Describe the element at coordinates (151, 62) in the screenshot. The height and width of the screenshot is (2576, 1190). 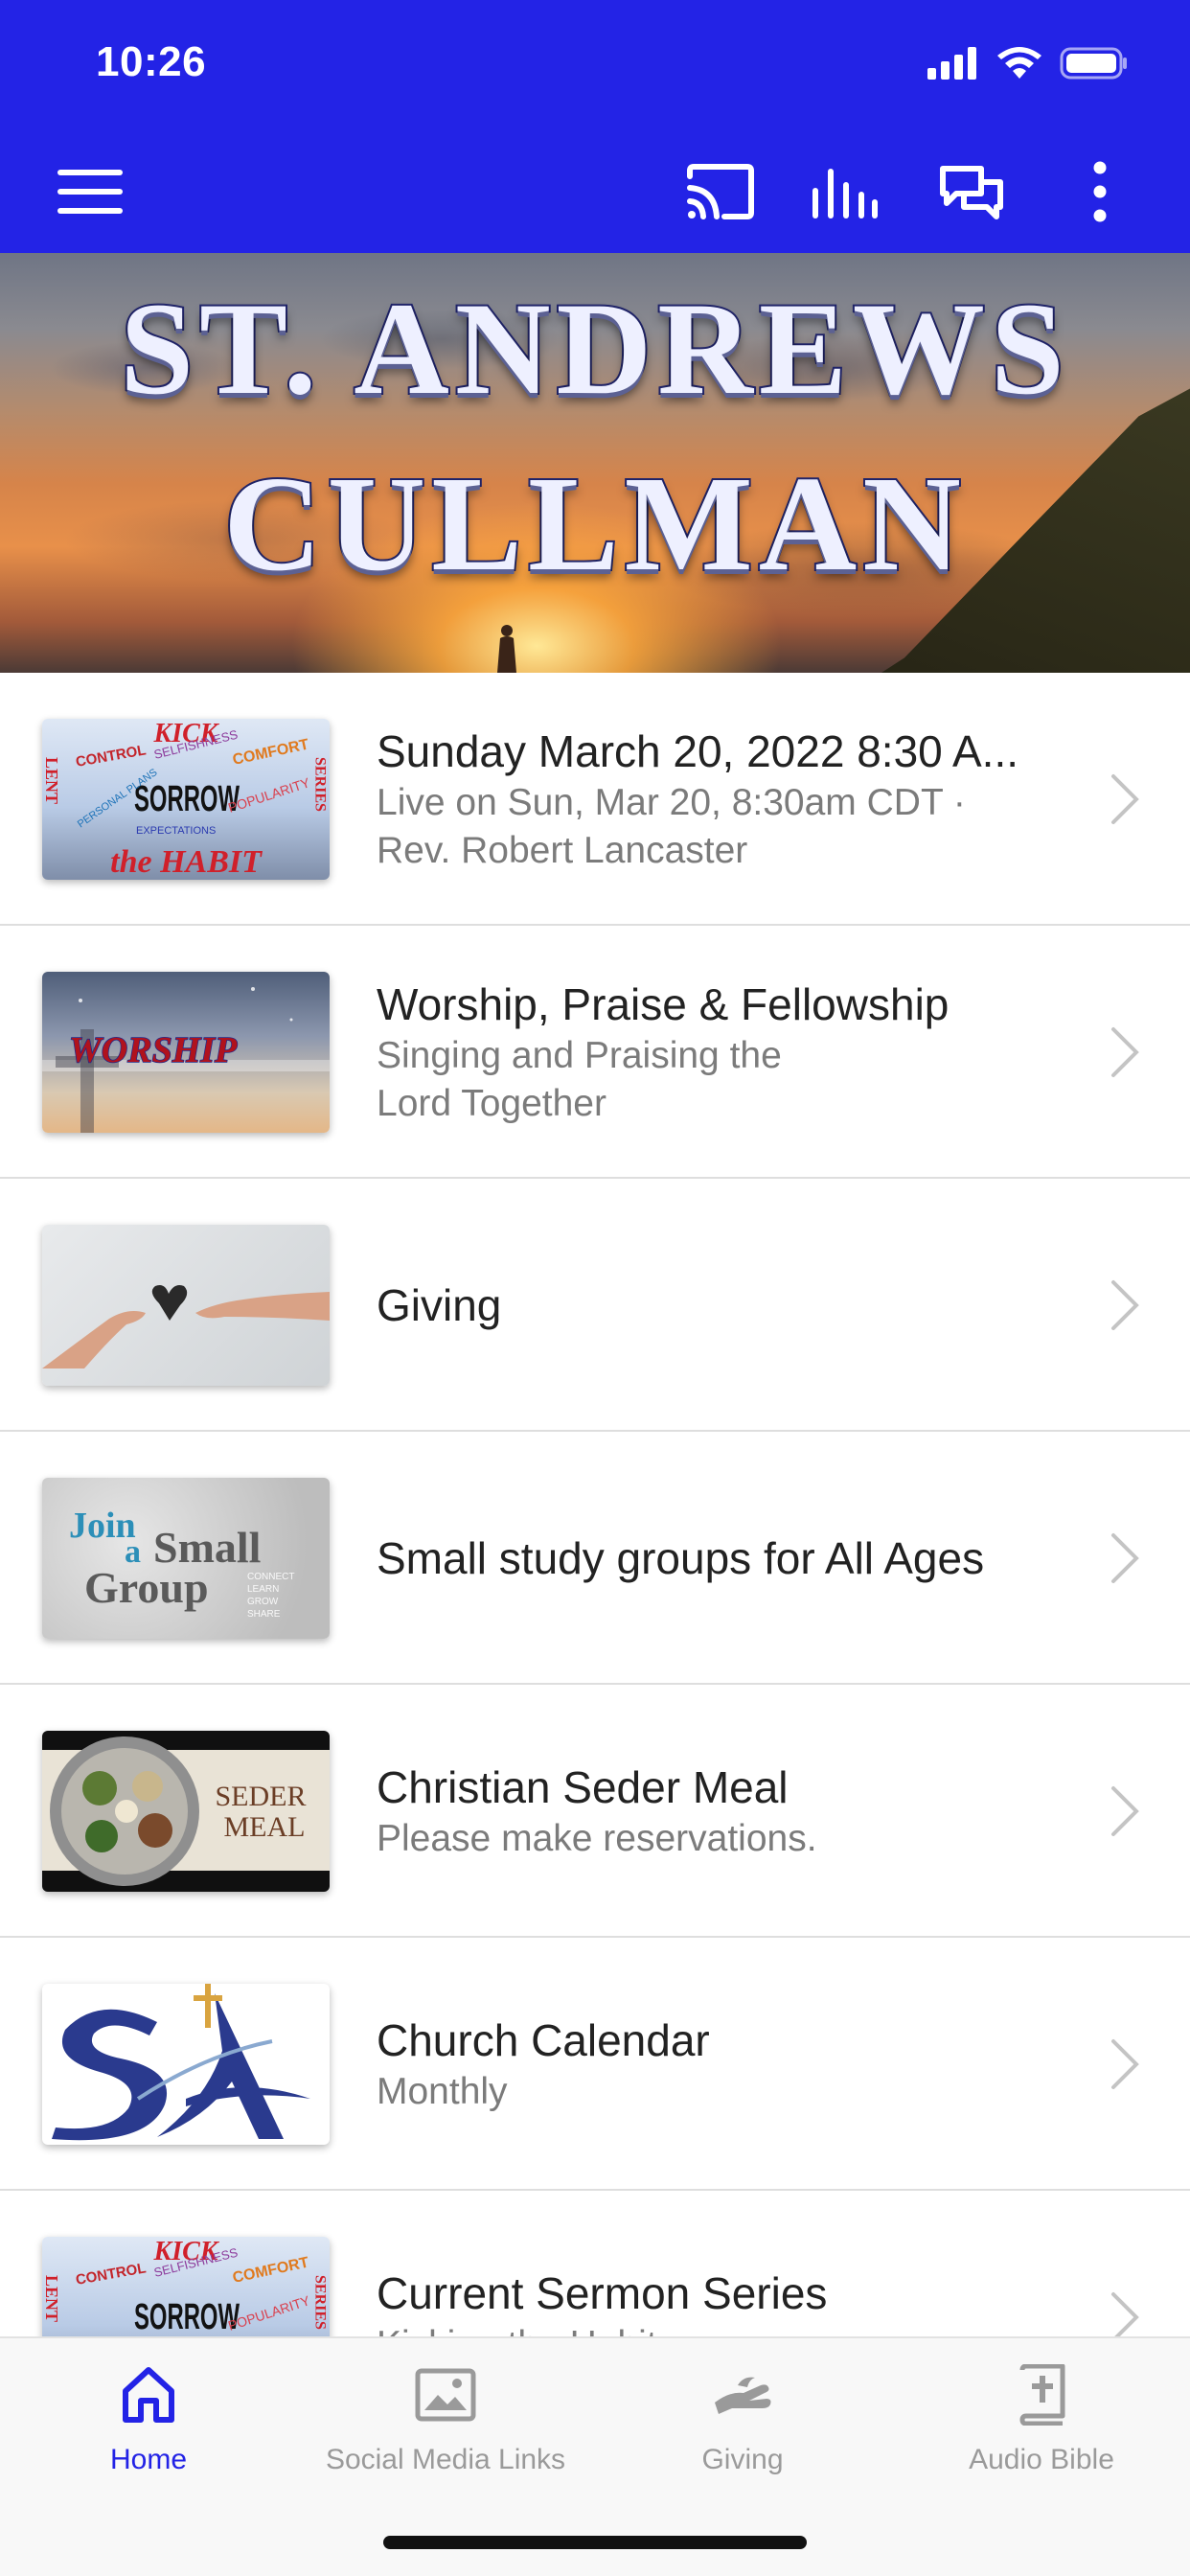
I see `status-time: 10:26` at that location.